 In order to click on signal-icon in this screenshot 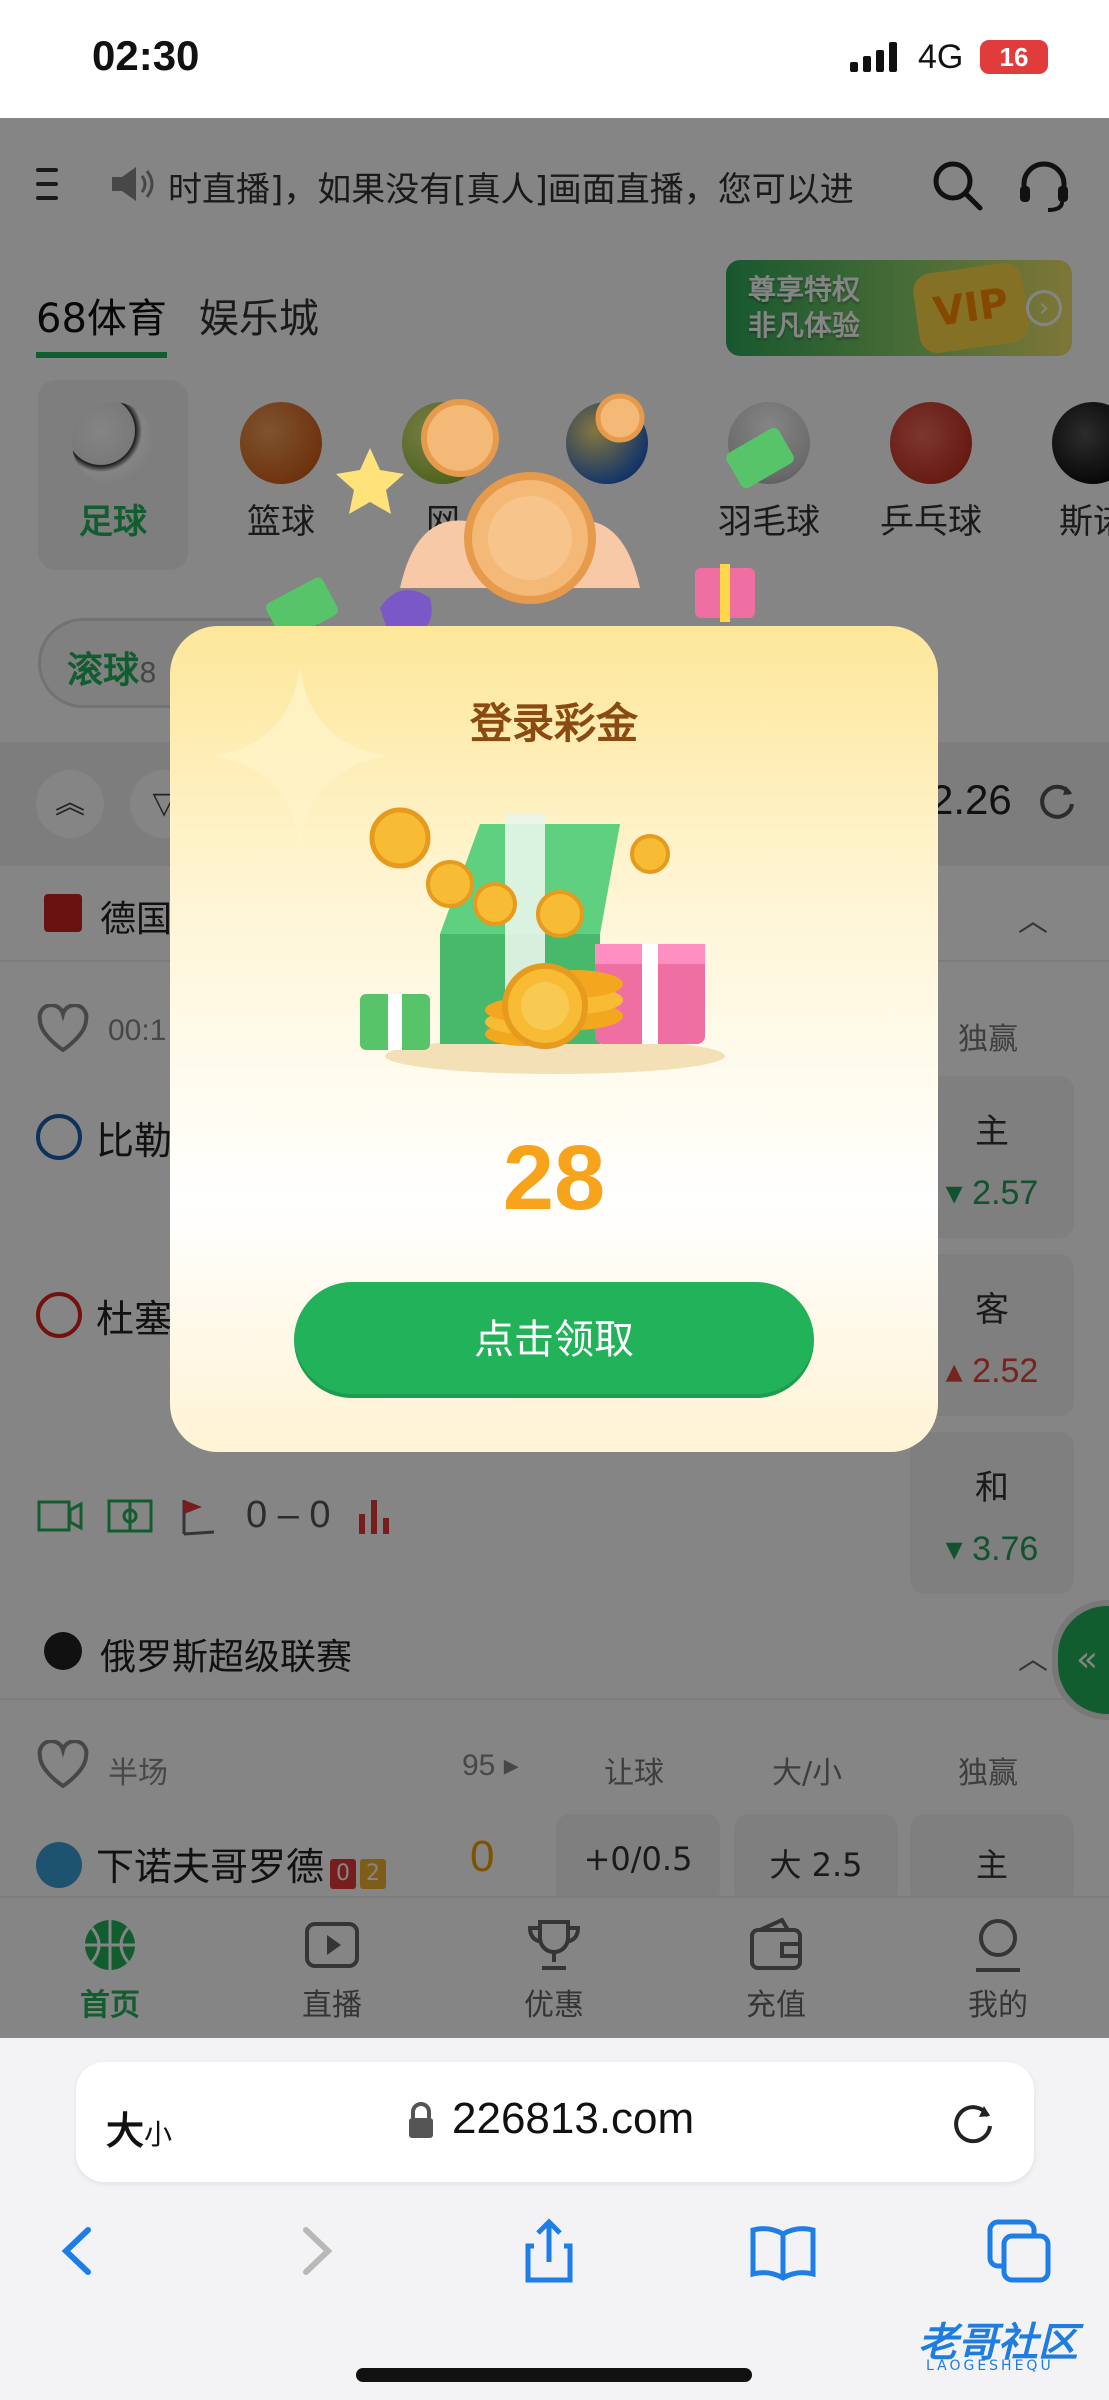, I will do `click(873, 57)`.